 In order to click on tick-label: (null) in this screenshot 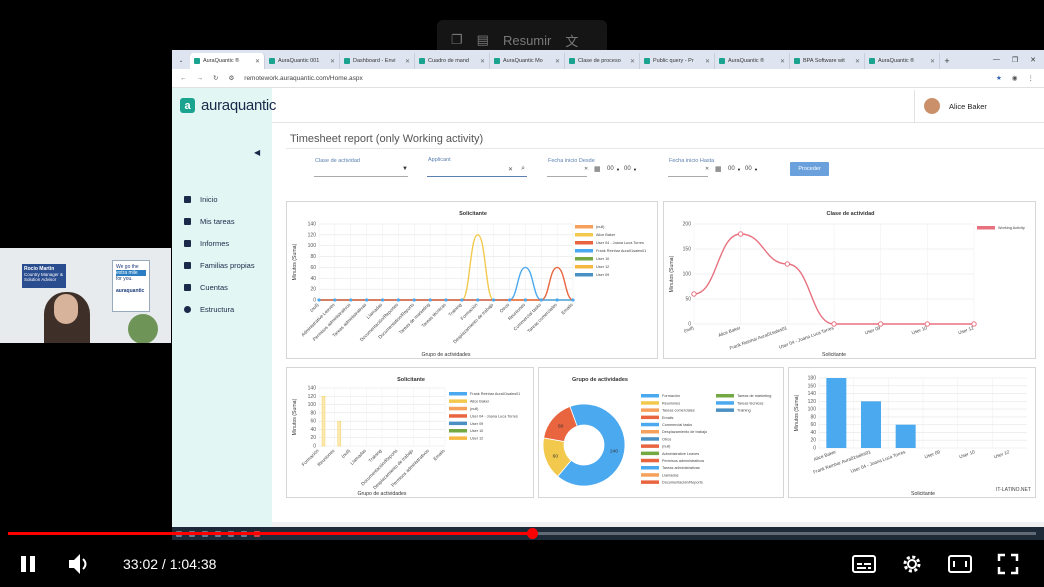, I will do `click(345, 453)`.